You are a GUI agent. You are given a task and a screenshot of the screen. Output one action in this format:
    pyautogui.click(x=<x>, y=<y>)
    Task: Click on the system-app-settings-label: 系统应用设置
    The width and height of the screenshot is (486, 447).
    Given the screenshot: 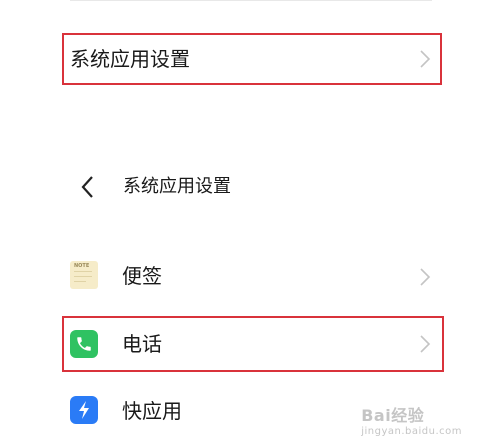 What is the action you would take?
    pyautogui.click(x=130, y=59)
    